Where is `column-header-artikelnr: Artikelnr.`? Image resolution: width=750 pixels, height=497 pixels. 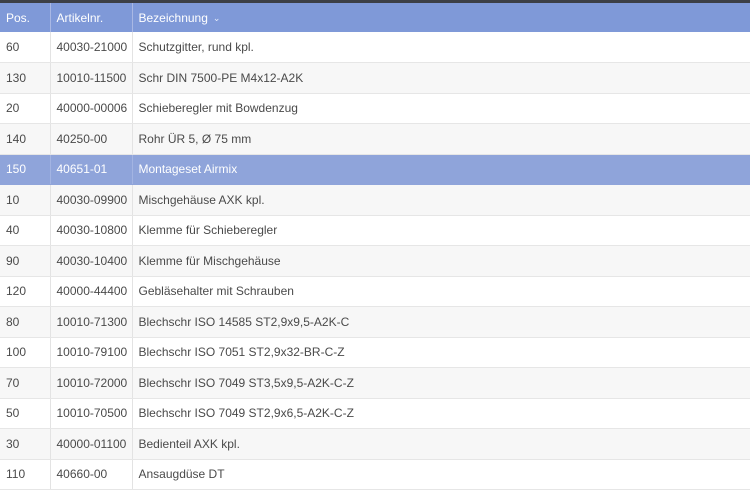
column-header-artikelnr: Artikelnr. is located at coordinates (91, 17).